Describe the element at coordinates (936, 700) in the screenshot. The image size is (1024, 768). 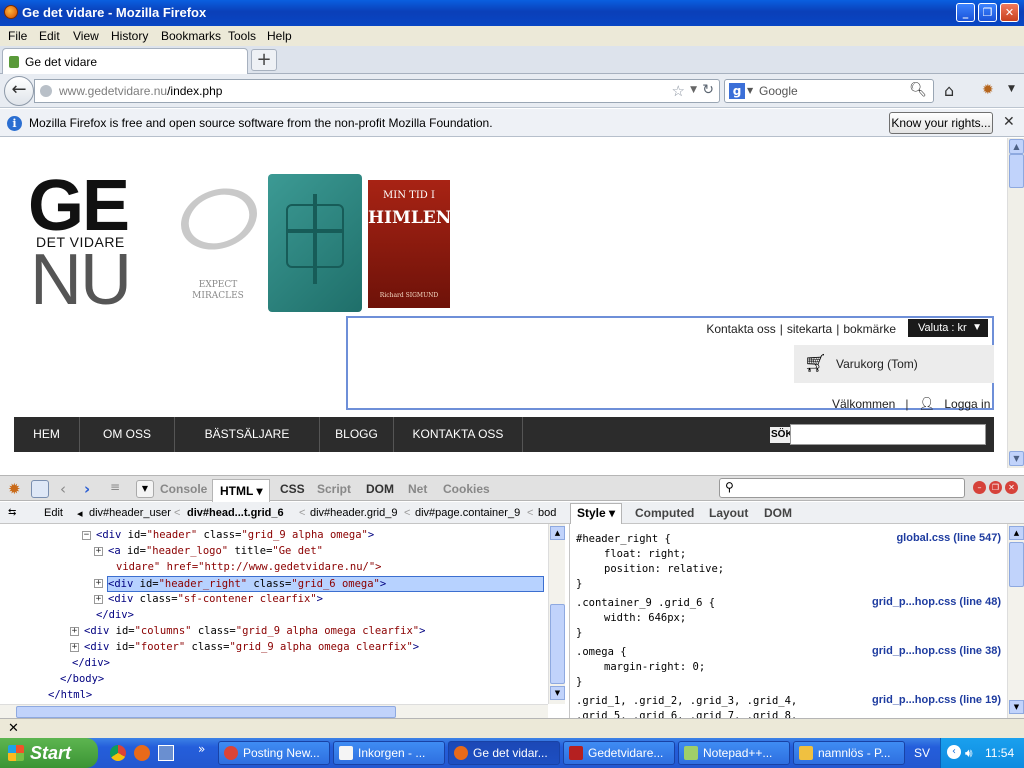
I see `css-source-link: grid_p...hop.css (line 19)` at that location.